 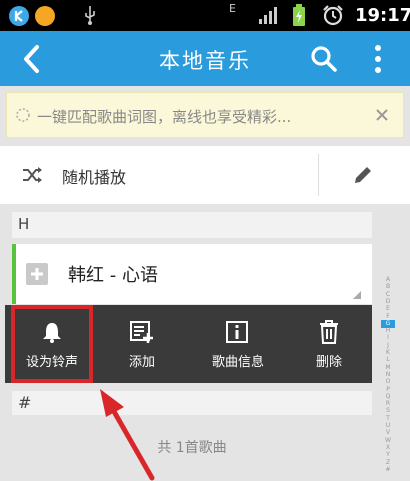 I want to click on shuffle-row: 随机播放, so click(x=205, y=175).